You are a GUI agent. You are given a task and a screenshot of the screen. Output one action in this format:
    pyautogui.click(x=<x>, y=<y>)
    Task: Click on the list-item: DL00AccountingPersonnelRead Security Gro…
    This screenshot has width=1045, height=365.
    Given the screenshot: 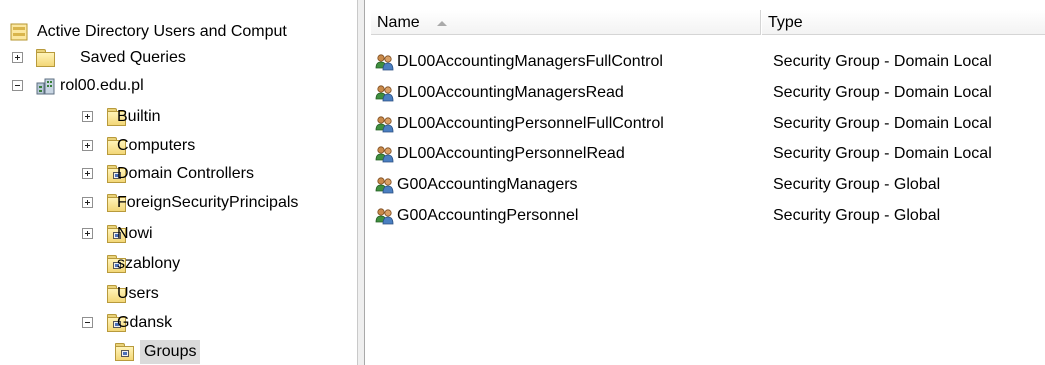 What is the action you would take?
    pyautogui.click(x=708, y=154)
    